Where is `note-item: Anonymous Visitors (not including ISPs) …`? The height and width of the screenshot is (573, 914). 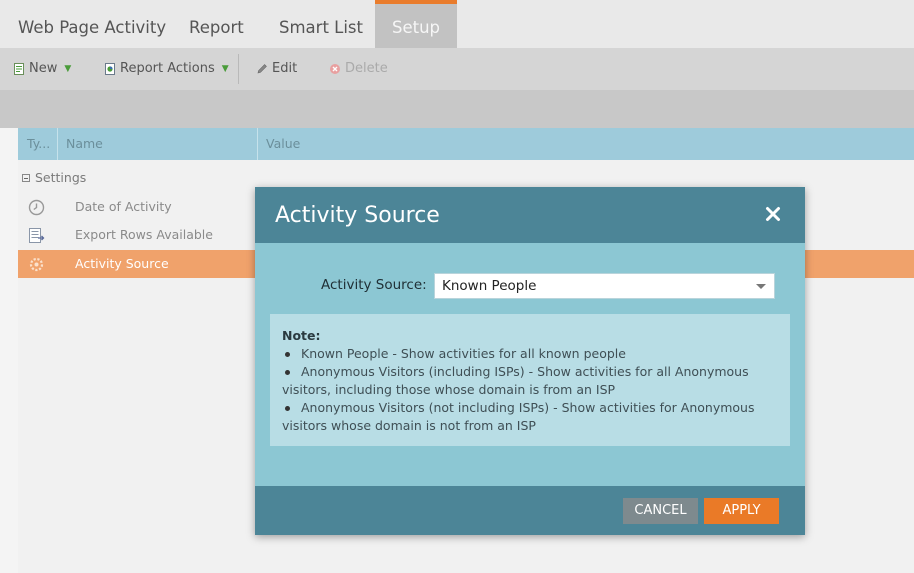
note-item: Anonymous Visitors (not including ISPs) … is located at coordinates (530, 417).